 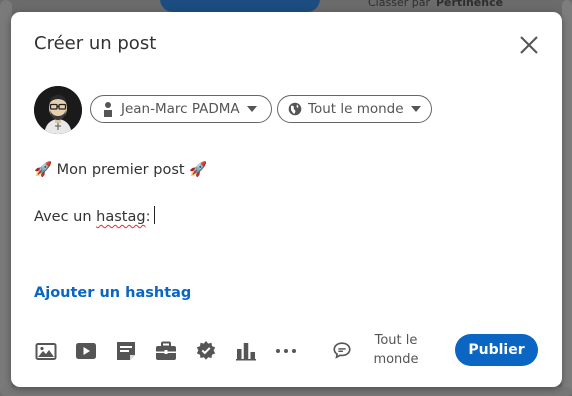 I want to click on author-selector: Jean-Marc PADMA, so click(x=181, y=109).